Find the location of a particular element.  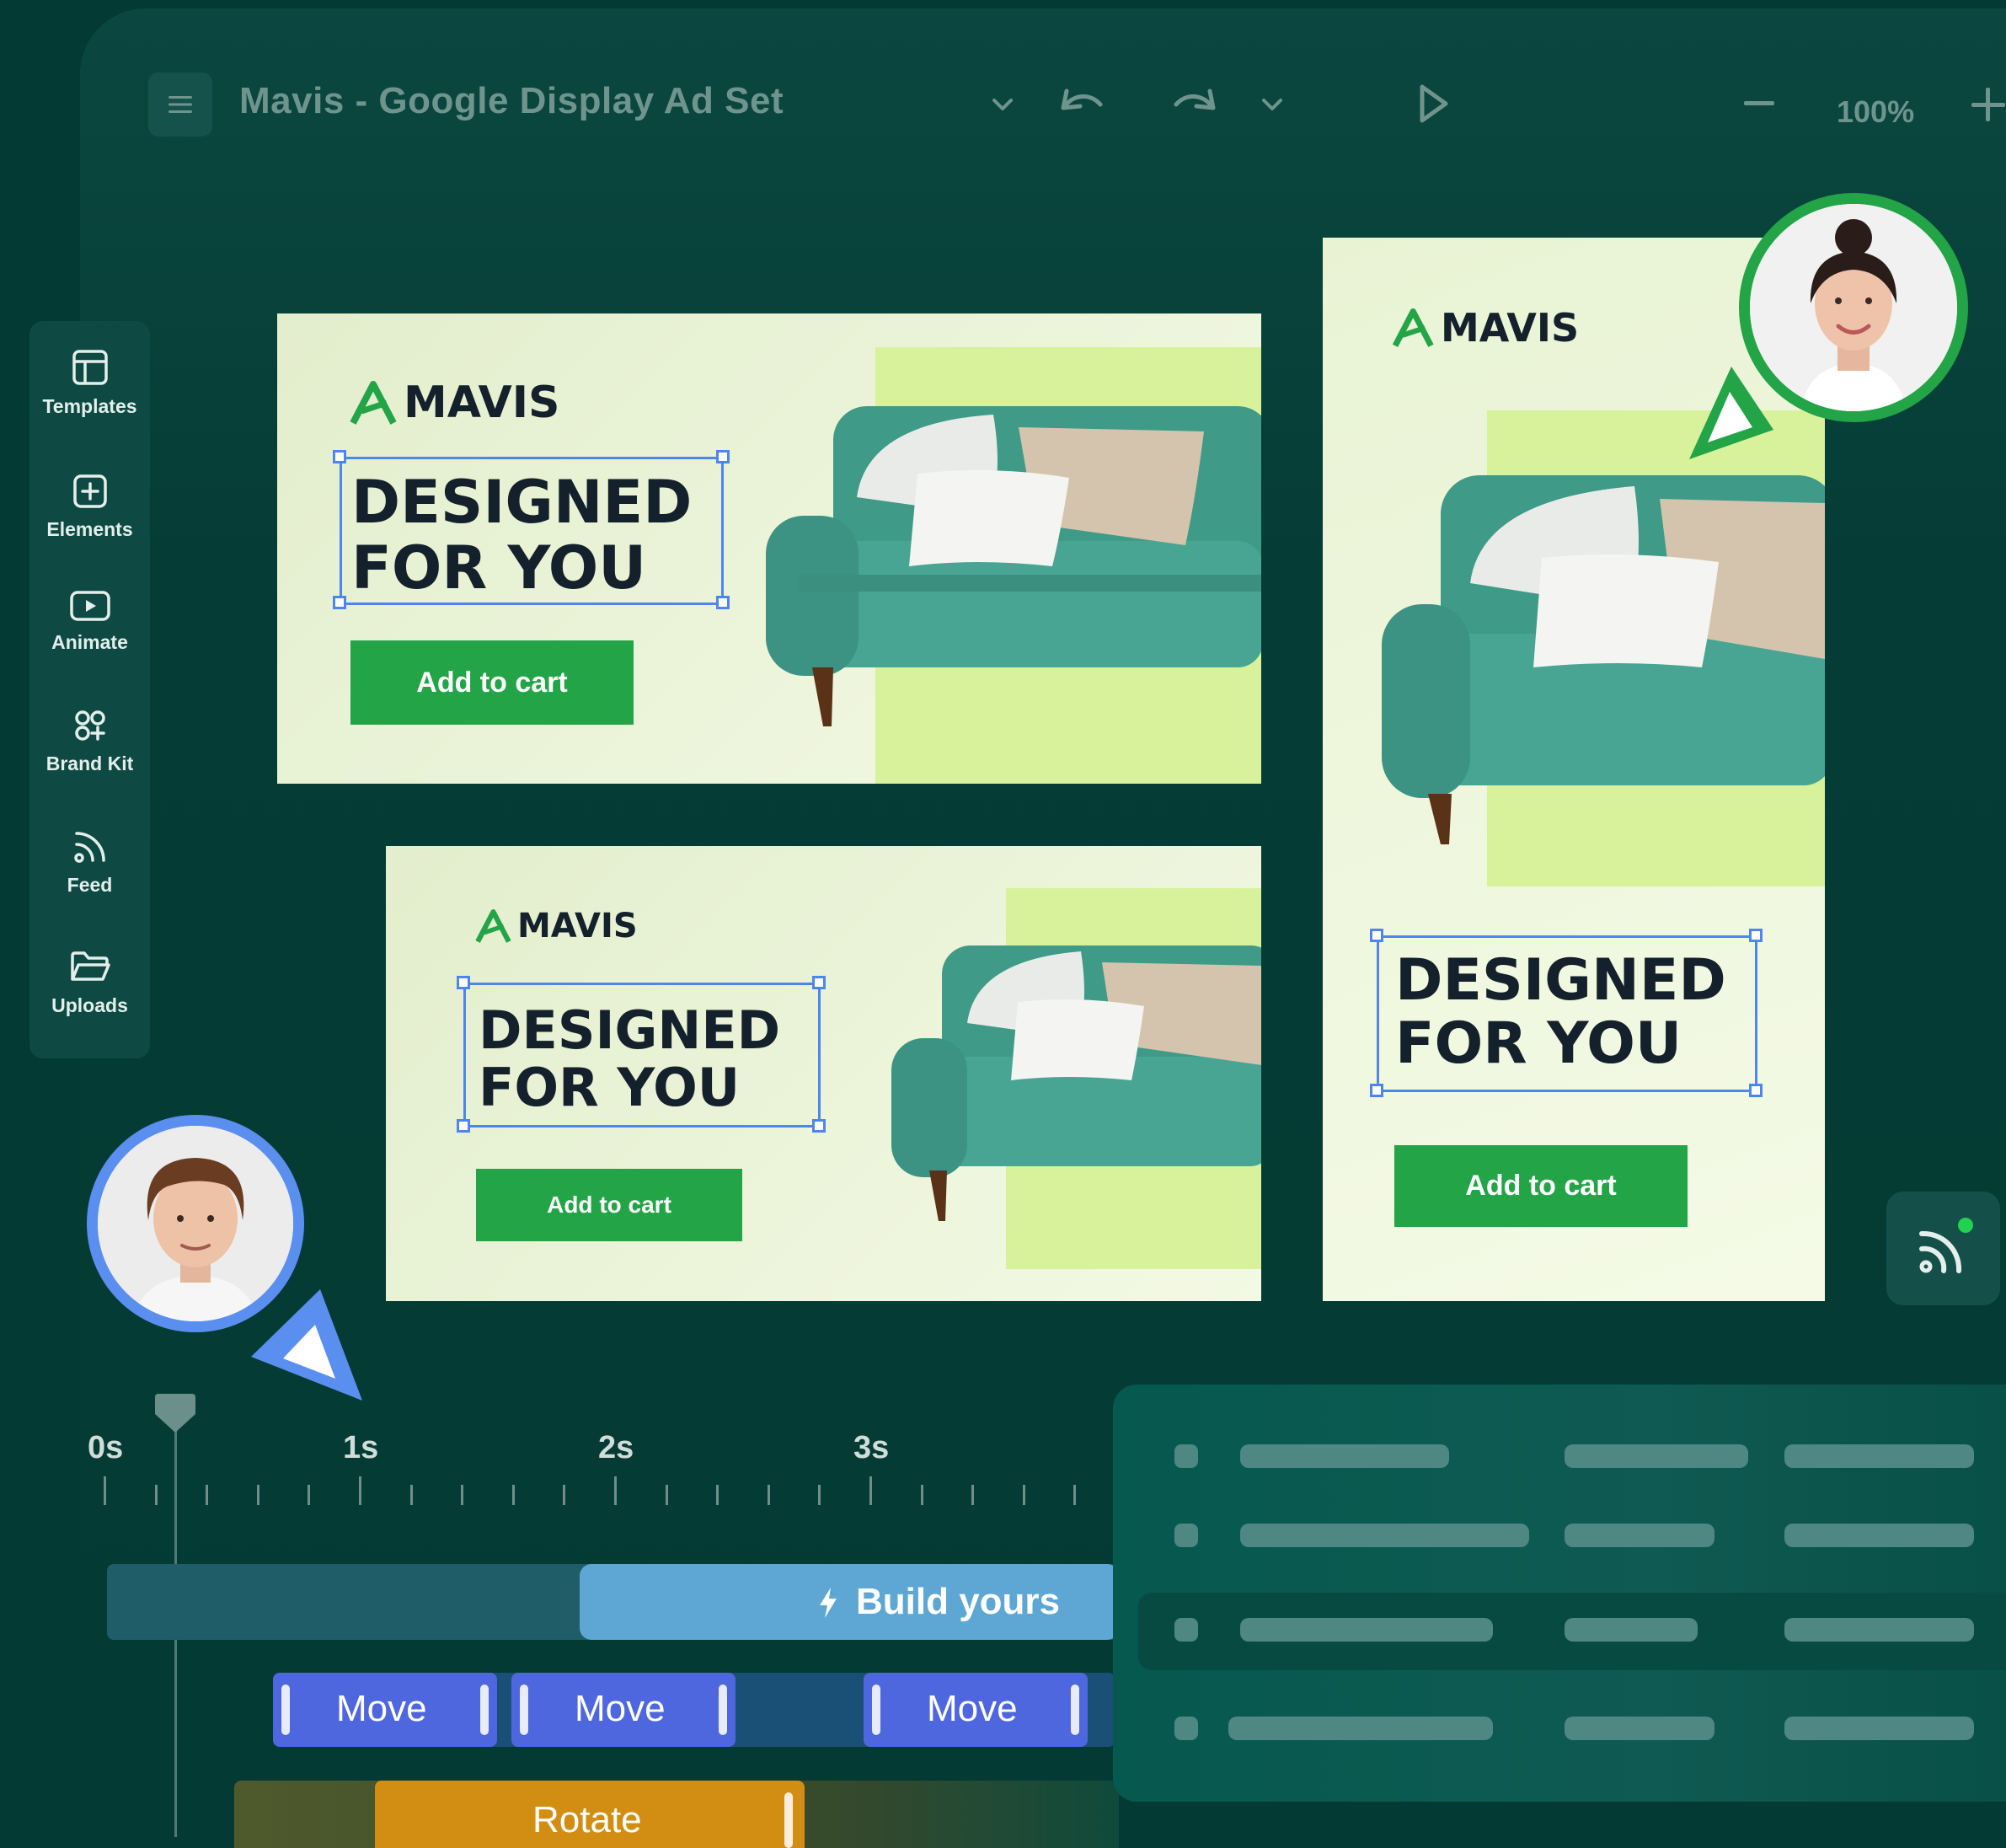

sidebar-item-templates: Templates is located at coordinates (89, 383).